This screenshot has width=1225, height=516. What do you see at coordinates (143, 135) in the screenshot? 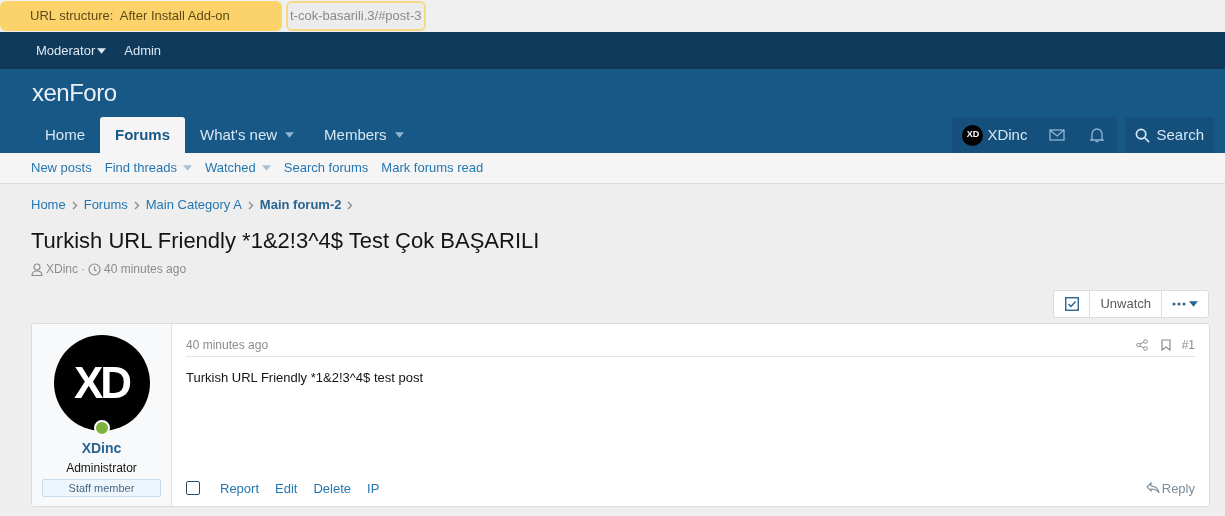
I see `nav-tab: Forums` at bounding box center [143, 135].